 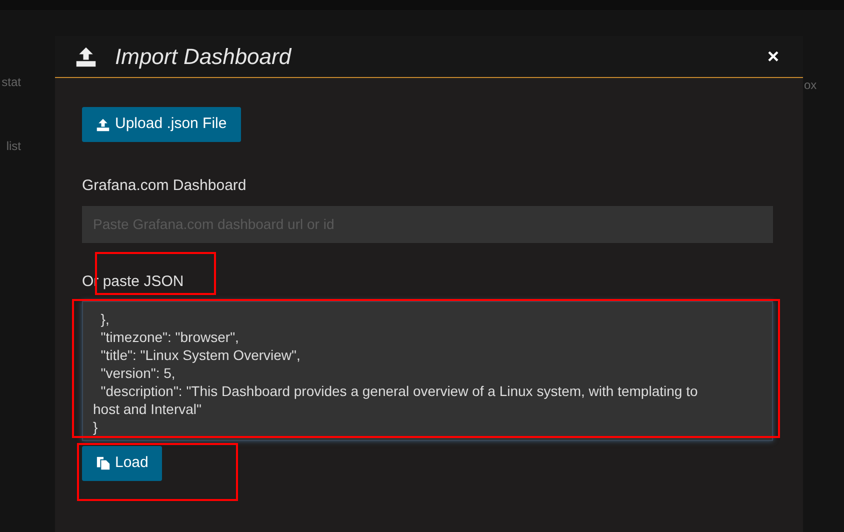 What do you see at coordinates (773, 56) in the screenshot?
I see `close-button: ×` at bounding box center [773, 56].